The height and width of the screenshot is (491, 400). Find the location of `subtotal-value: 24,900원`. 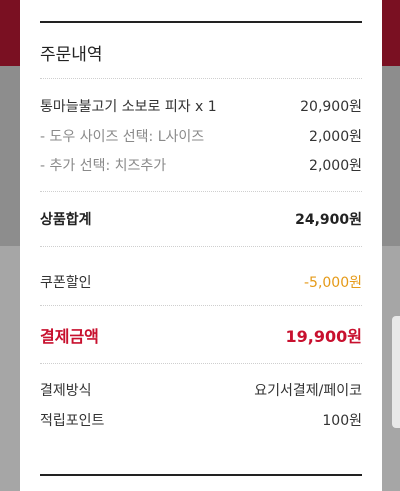

subtotal-value: 24,900원 is located at coordinates (328, 220).